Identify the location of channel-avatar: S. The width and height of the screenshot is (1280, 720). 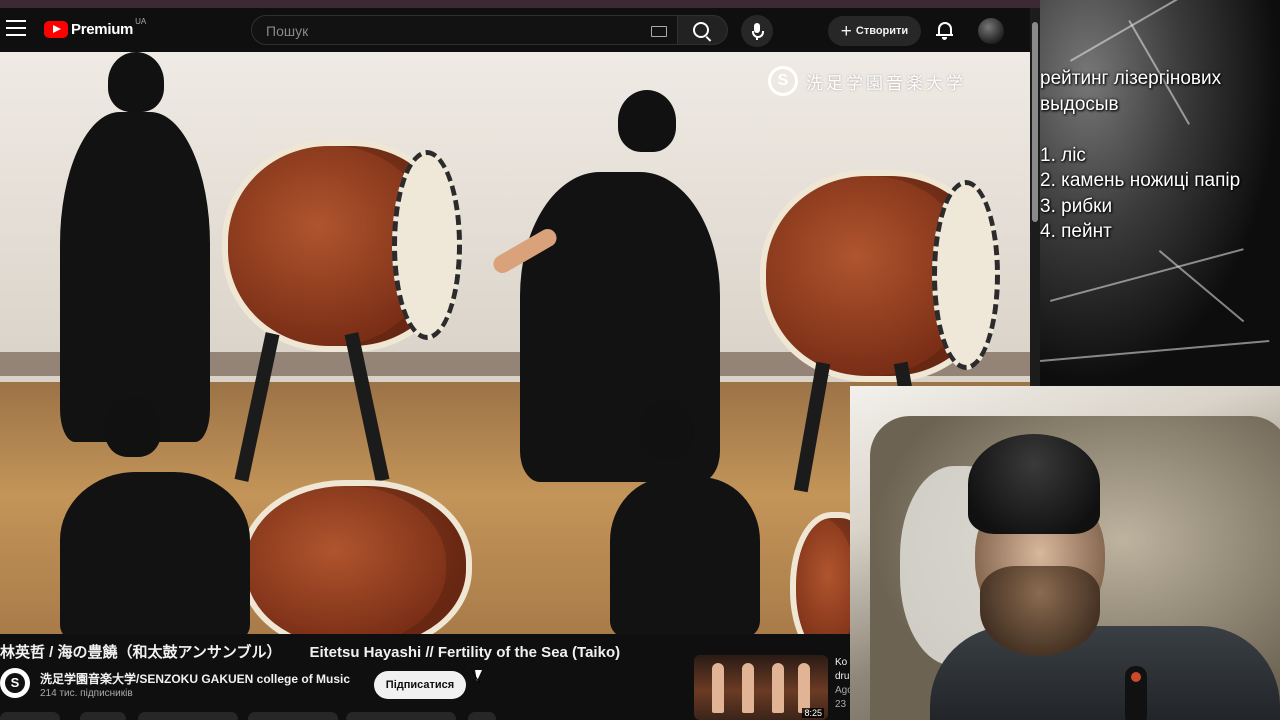
(15, 683).